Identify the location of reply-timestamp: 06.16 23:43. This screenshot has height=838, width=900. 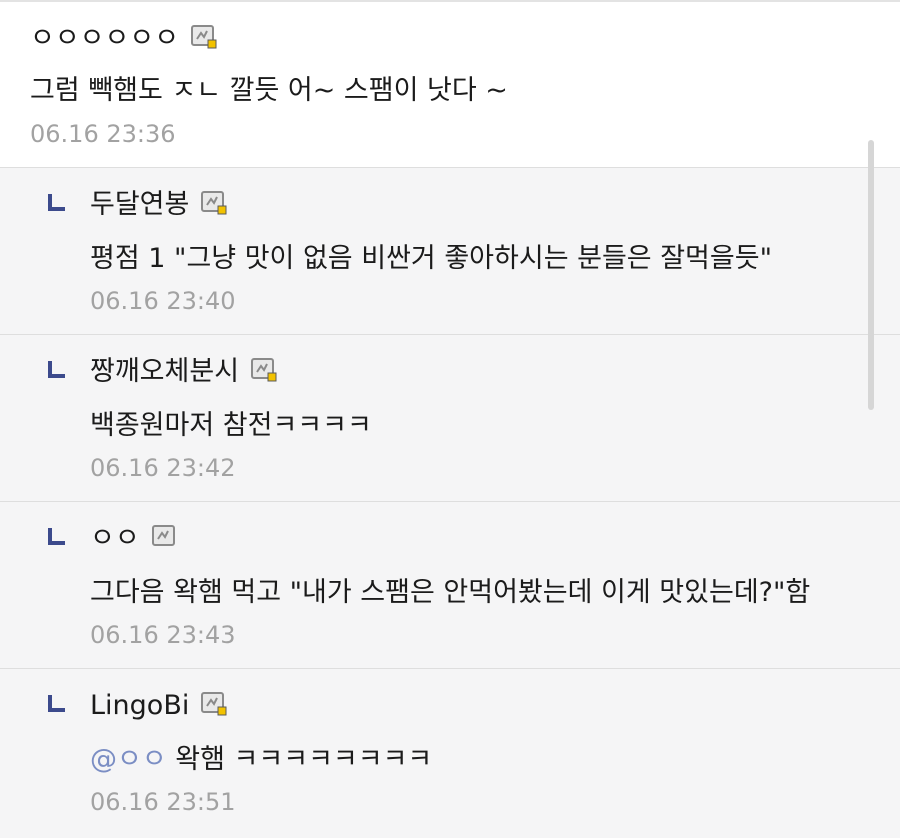
(163, 635).